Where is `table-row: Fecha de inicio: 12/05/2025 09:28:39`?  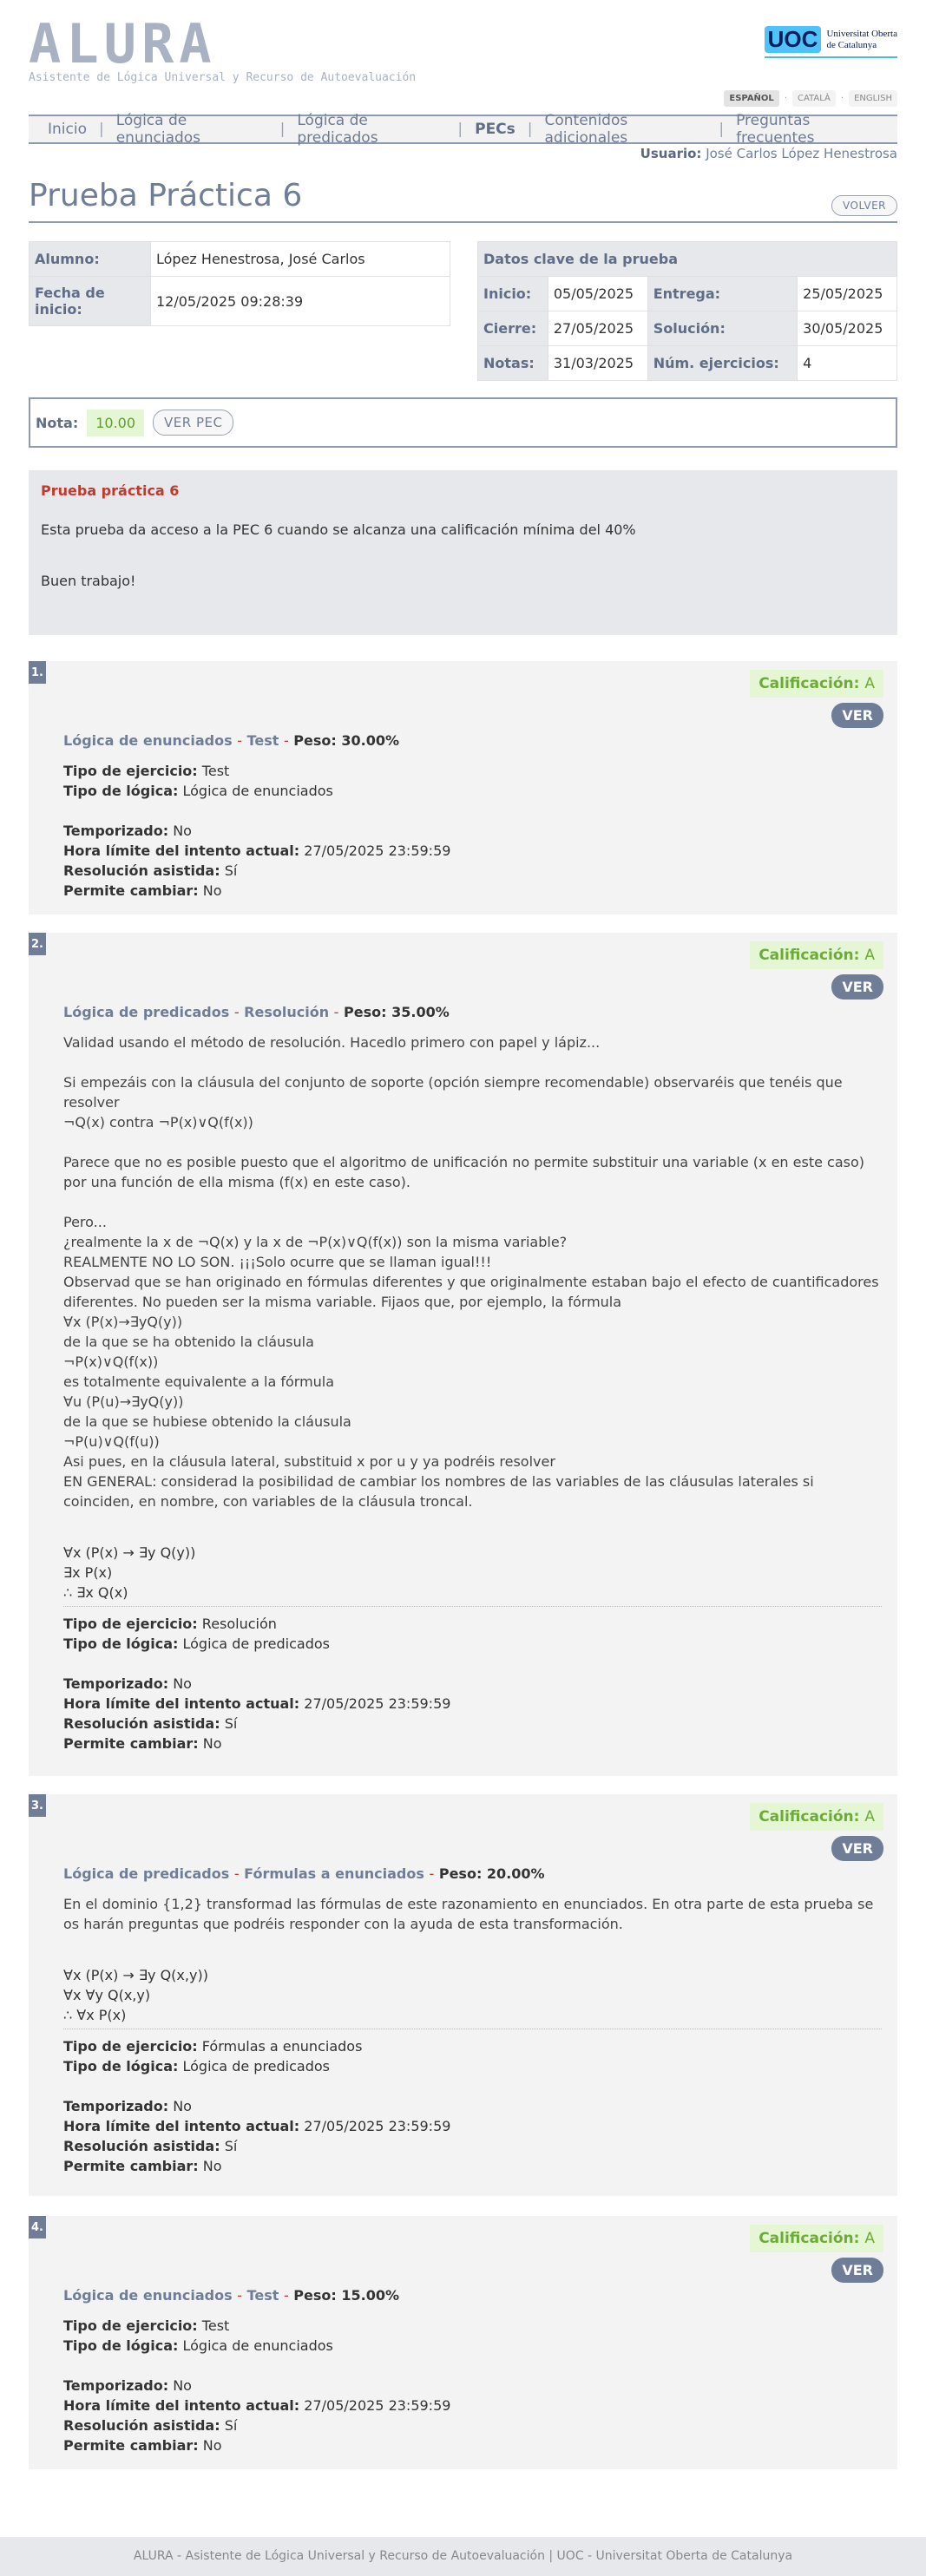 table-row: Fecha de inicio: 12/05/2025 09:28:39 is located at coordinates (239, 301).